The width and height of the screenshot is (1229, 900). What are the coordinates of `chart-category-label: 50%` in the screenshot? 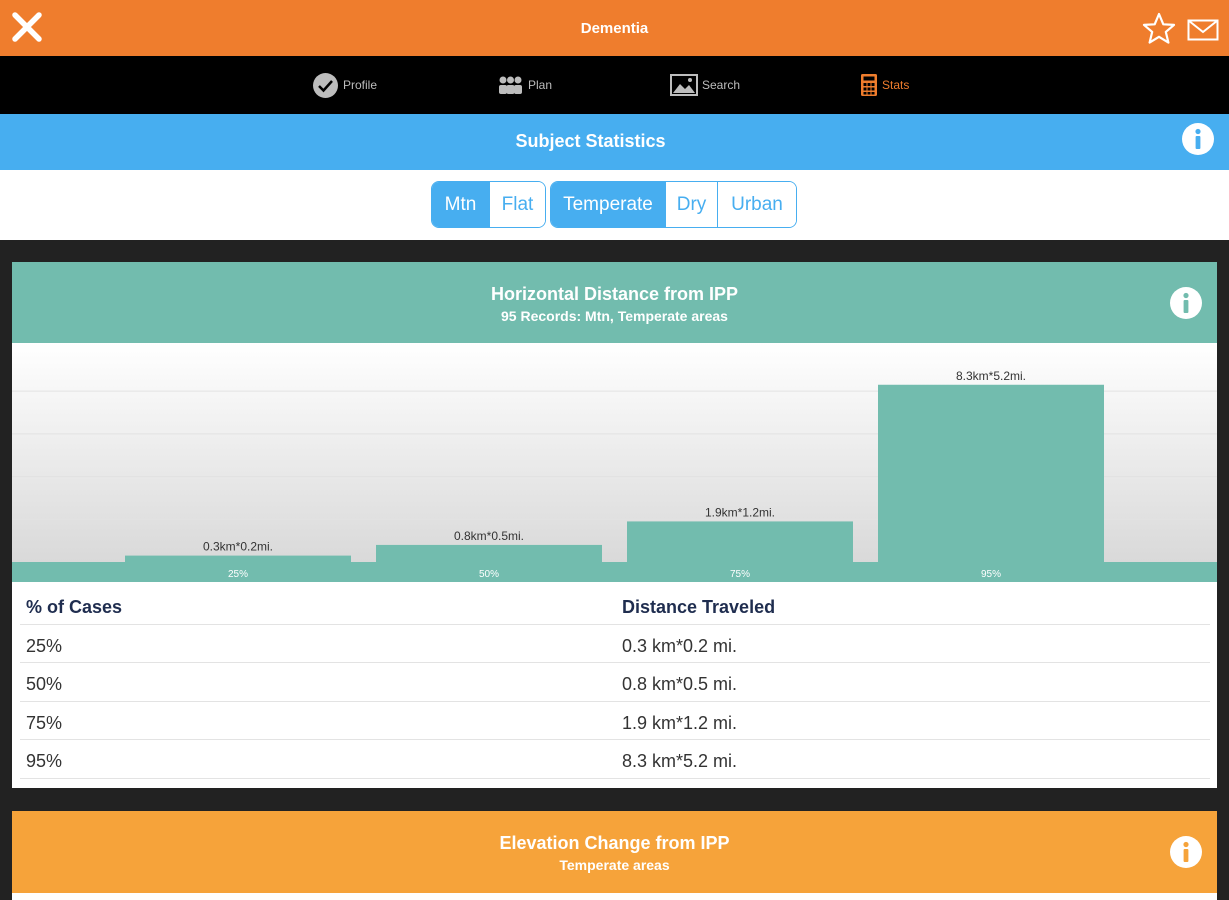 It's located at (489, 574).